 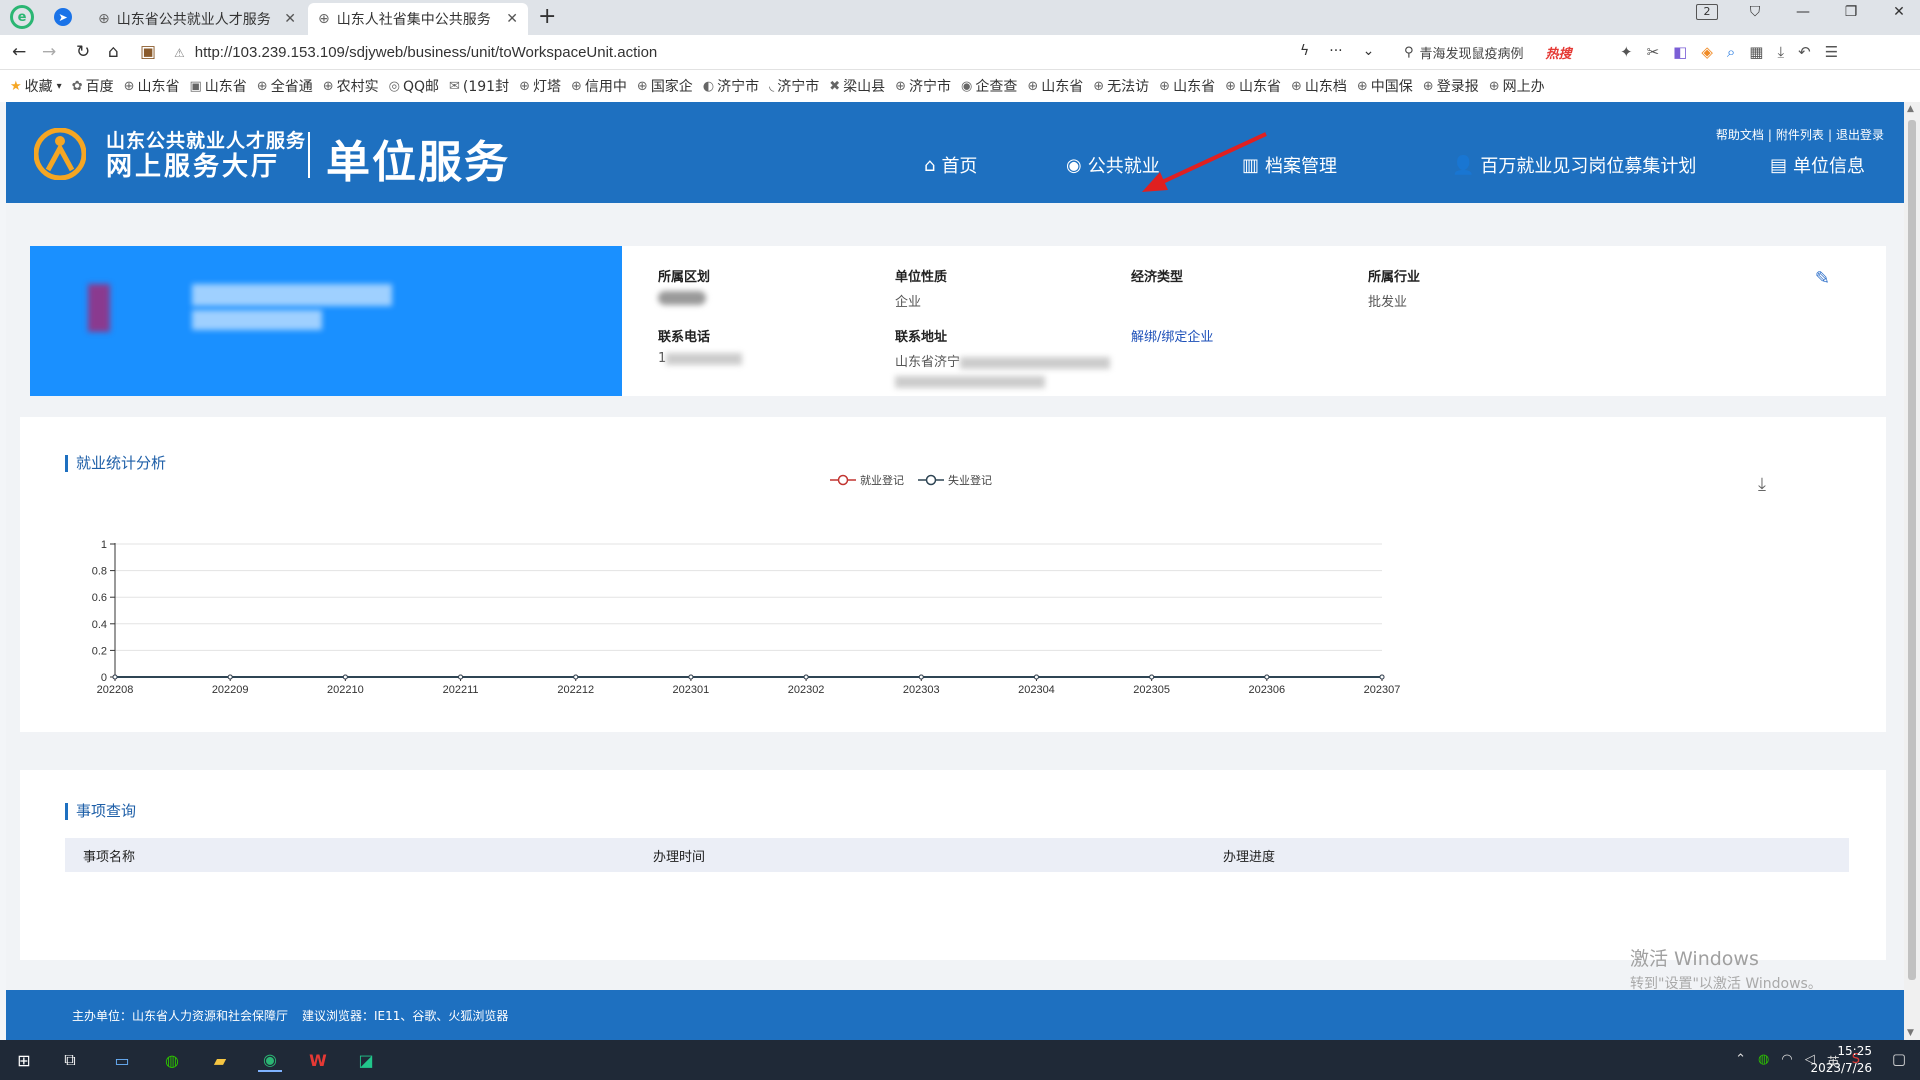 What do you see at coordinates (1121, 86) in the screenshot?
I see `bookmark-item: ⊕ 无法访` at bounding box center [1121, 86].